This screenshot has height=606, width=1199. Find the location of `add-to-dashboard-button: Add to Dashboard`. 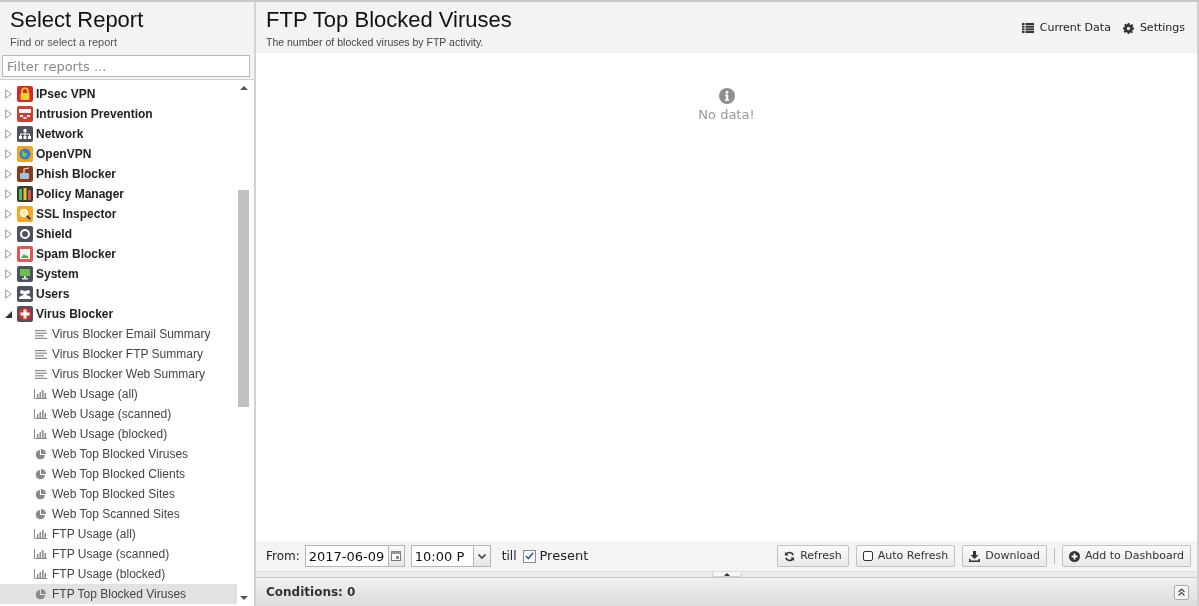

add-to-dashboard-button: Add to Dashboard is located at coordinates (1126, 556).